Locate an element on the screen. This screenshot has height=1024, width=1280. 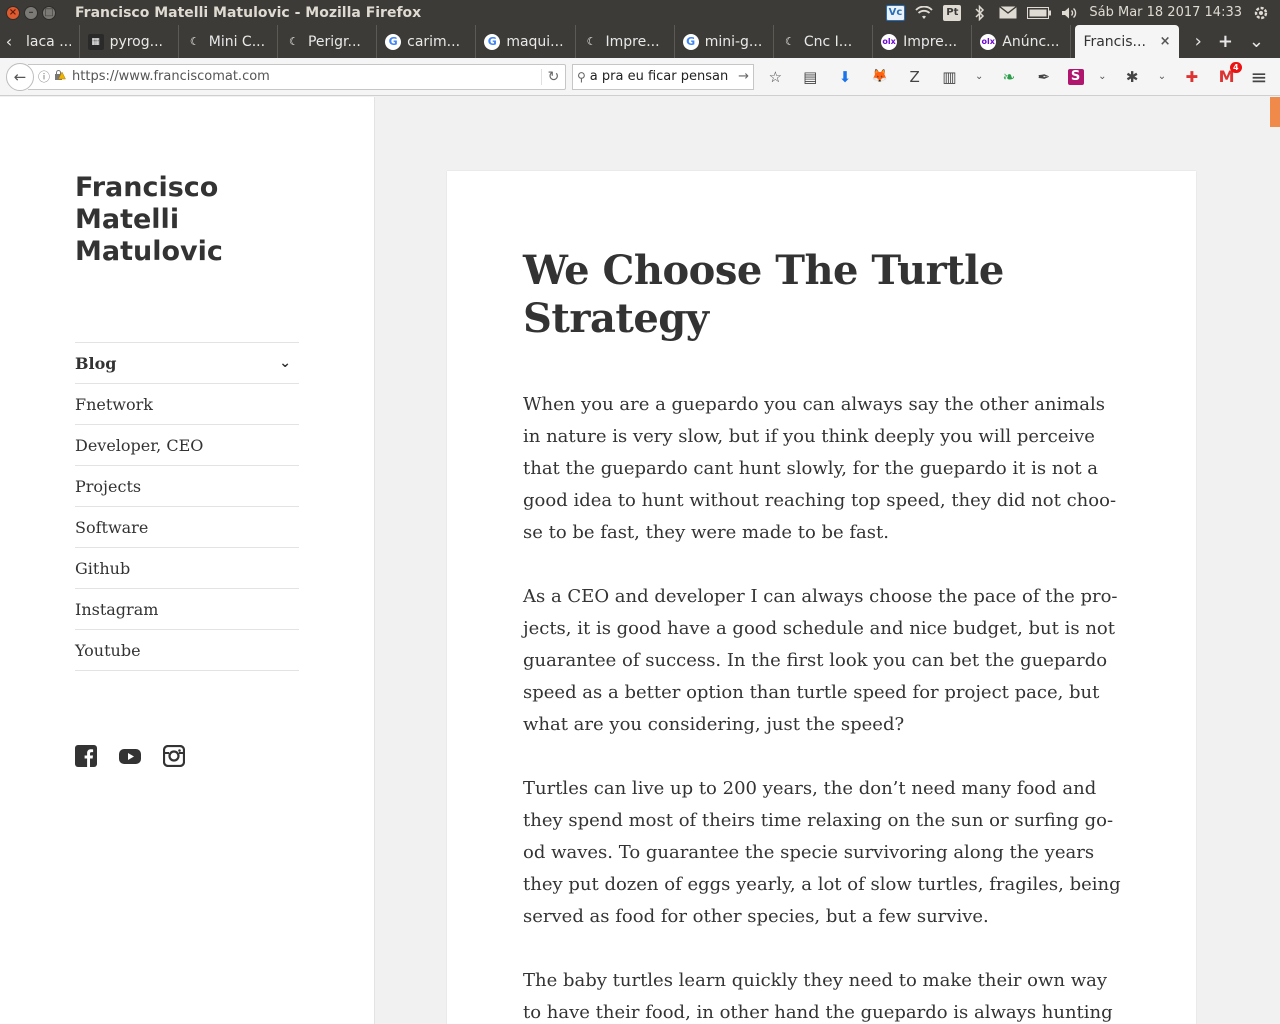
pt-keyboard-icon: Pt is located at coordinates (952, 13).